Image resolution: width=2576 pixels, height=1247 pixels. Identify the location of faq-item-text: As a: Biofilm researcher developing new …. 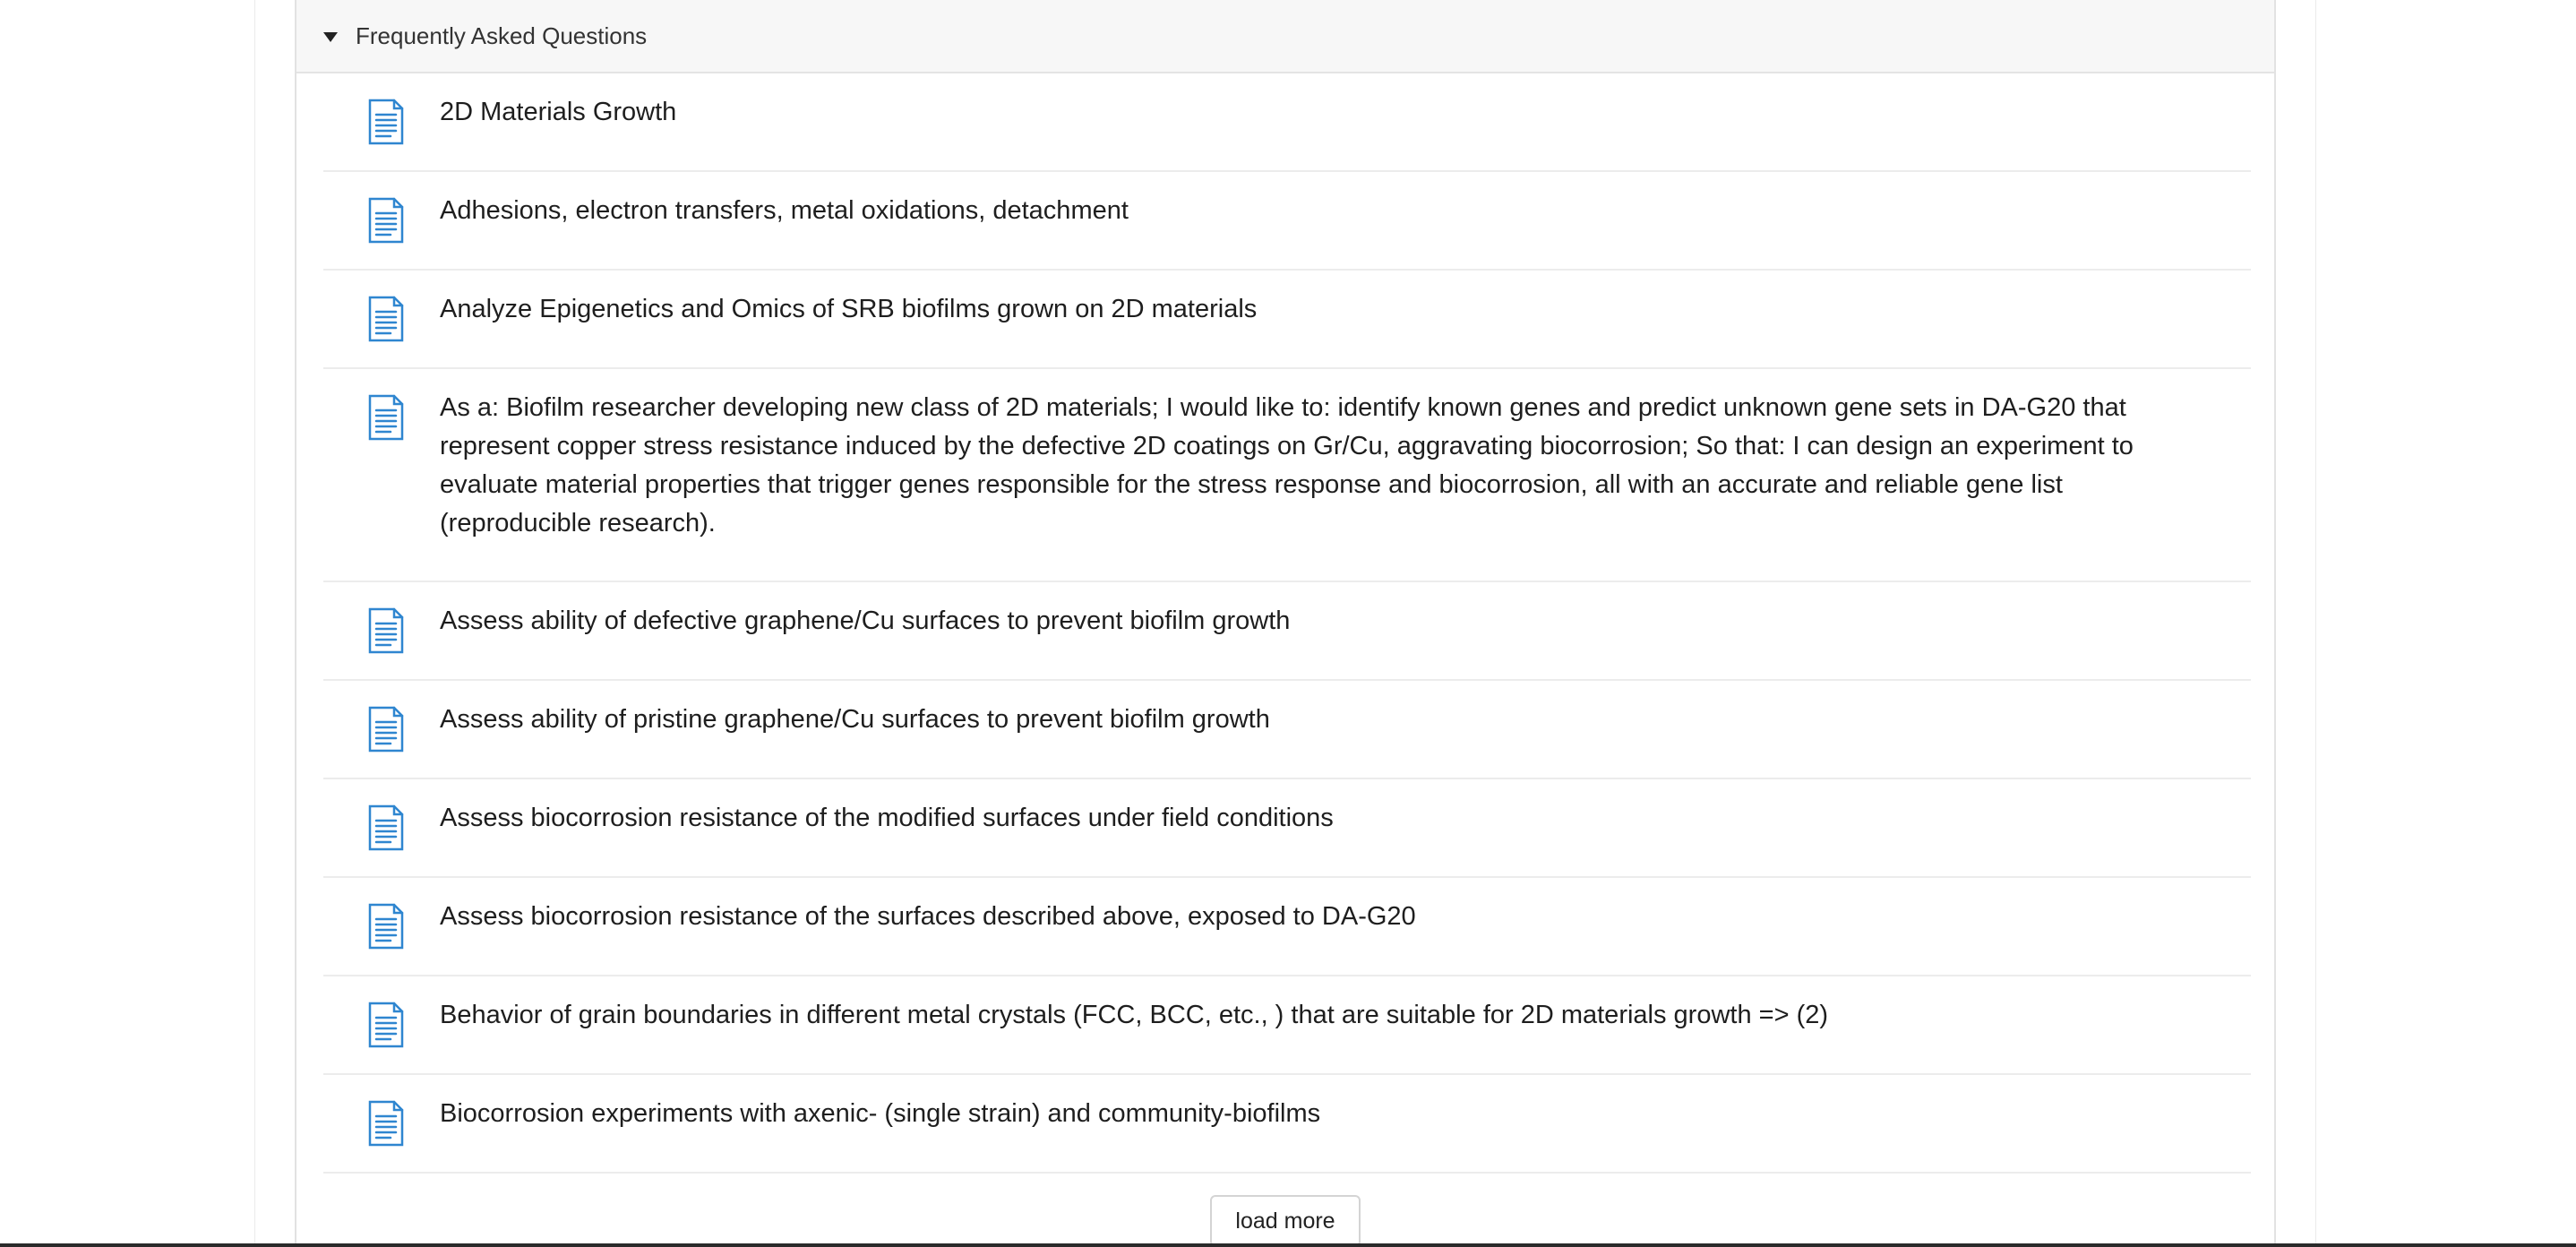
(1287, 465).